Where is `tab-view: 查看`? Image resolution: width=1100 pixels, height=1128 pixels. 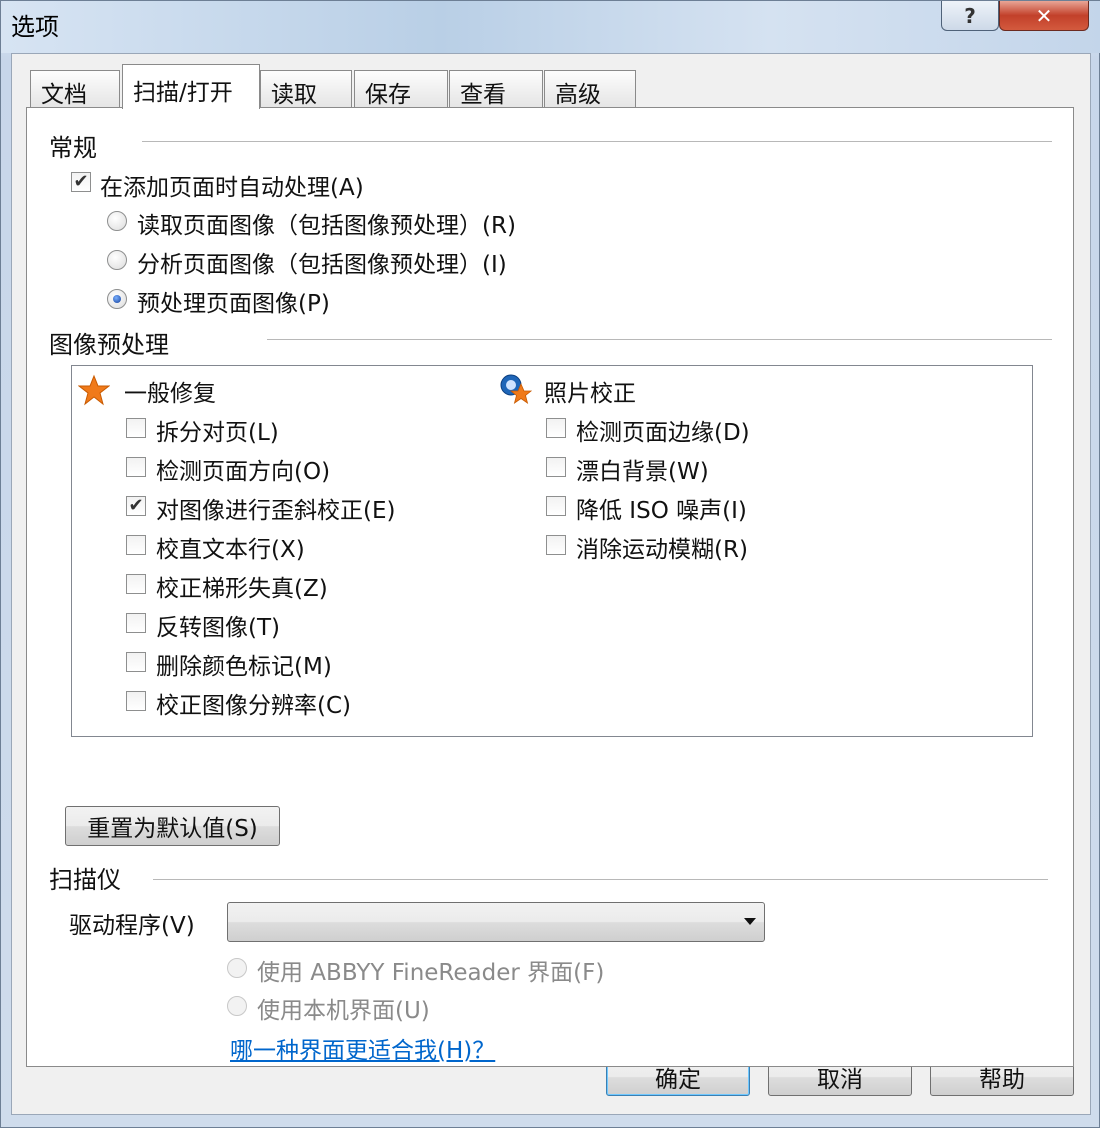
tab-view: 查看 is located at coordinates (496, 89).